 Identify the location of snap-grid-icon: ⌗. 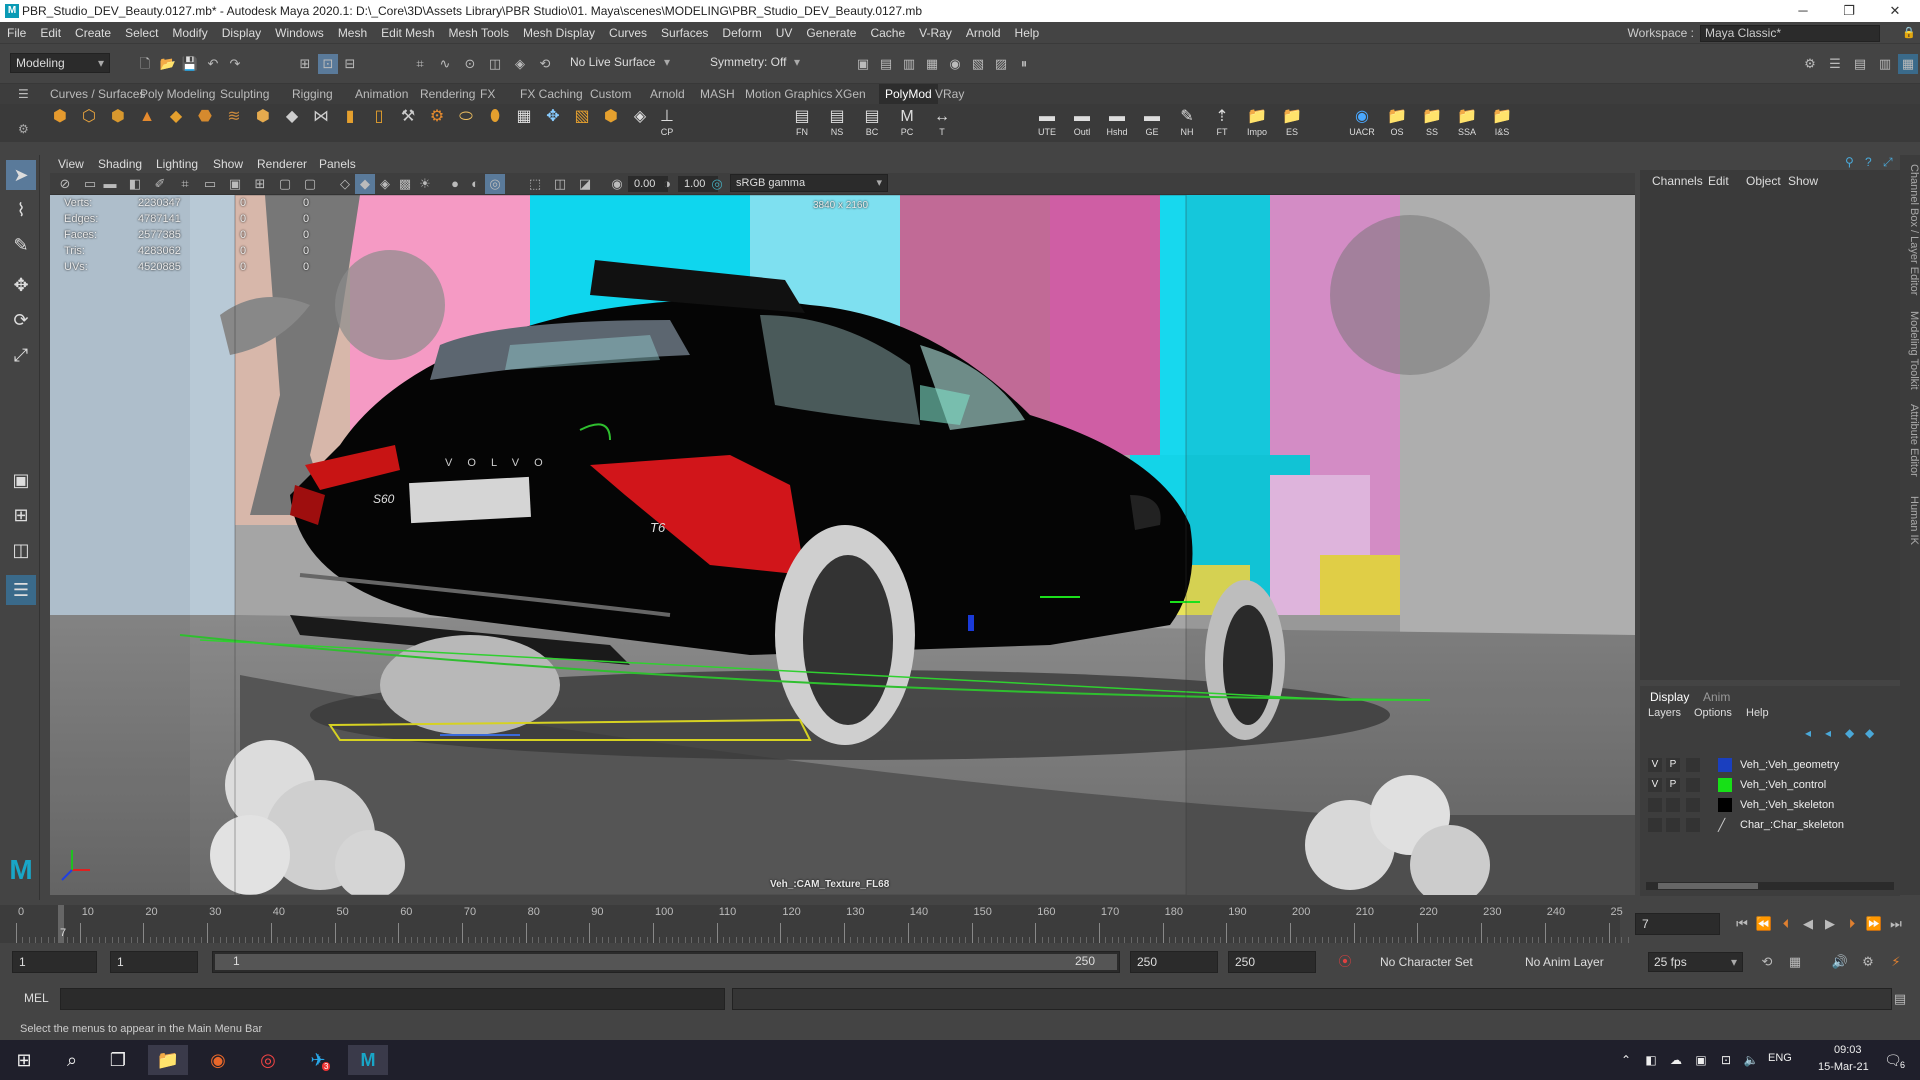
(420, 64).